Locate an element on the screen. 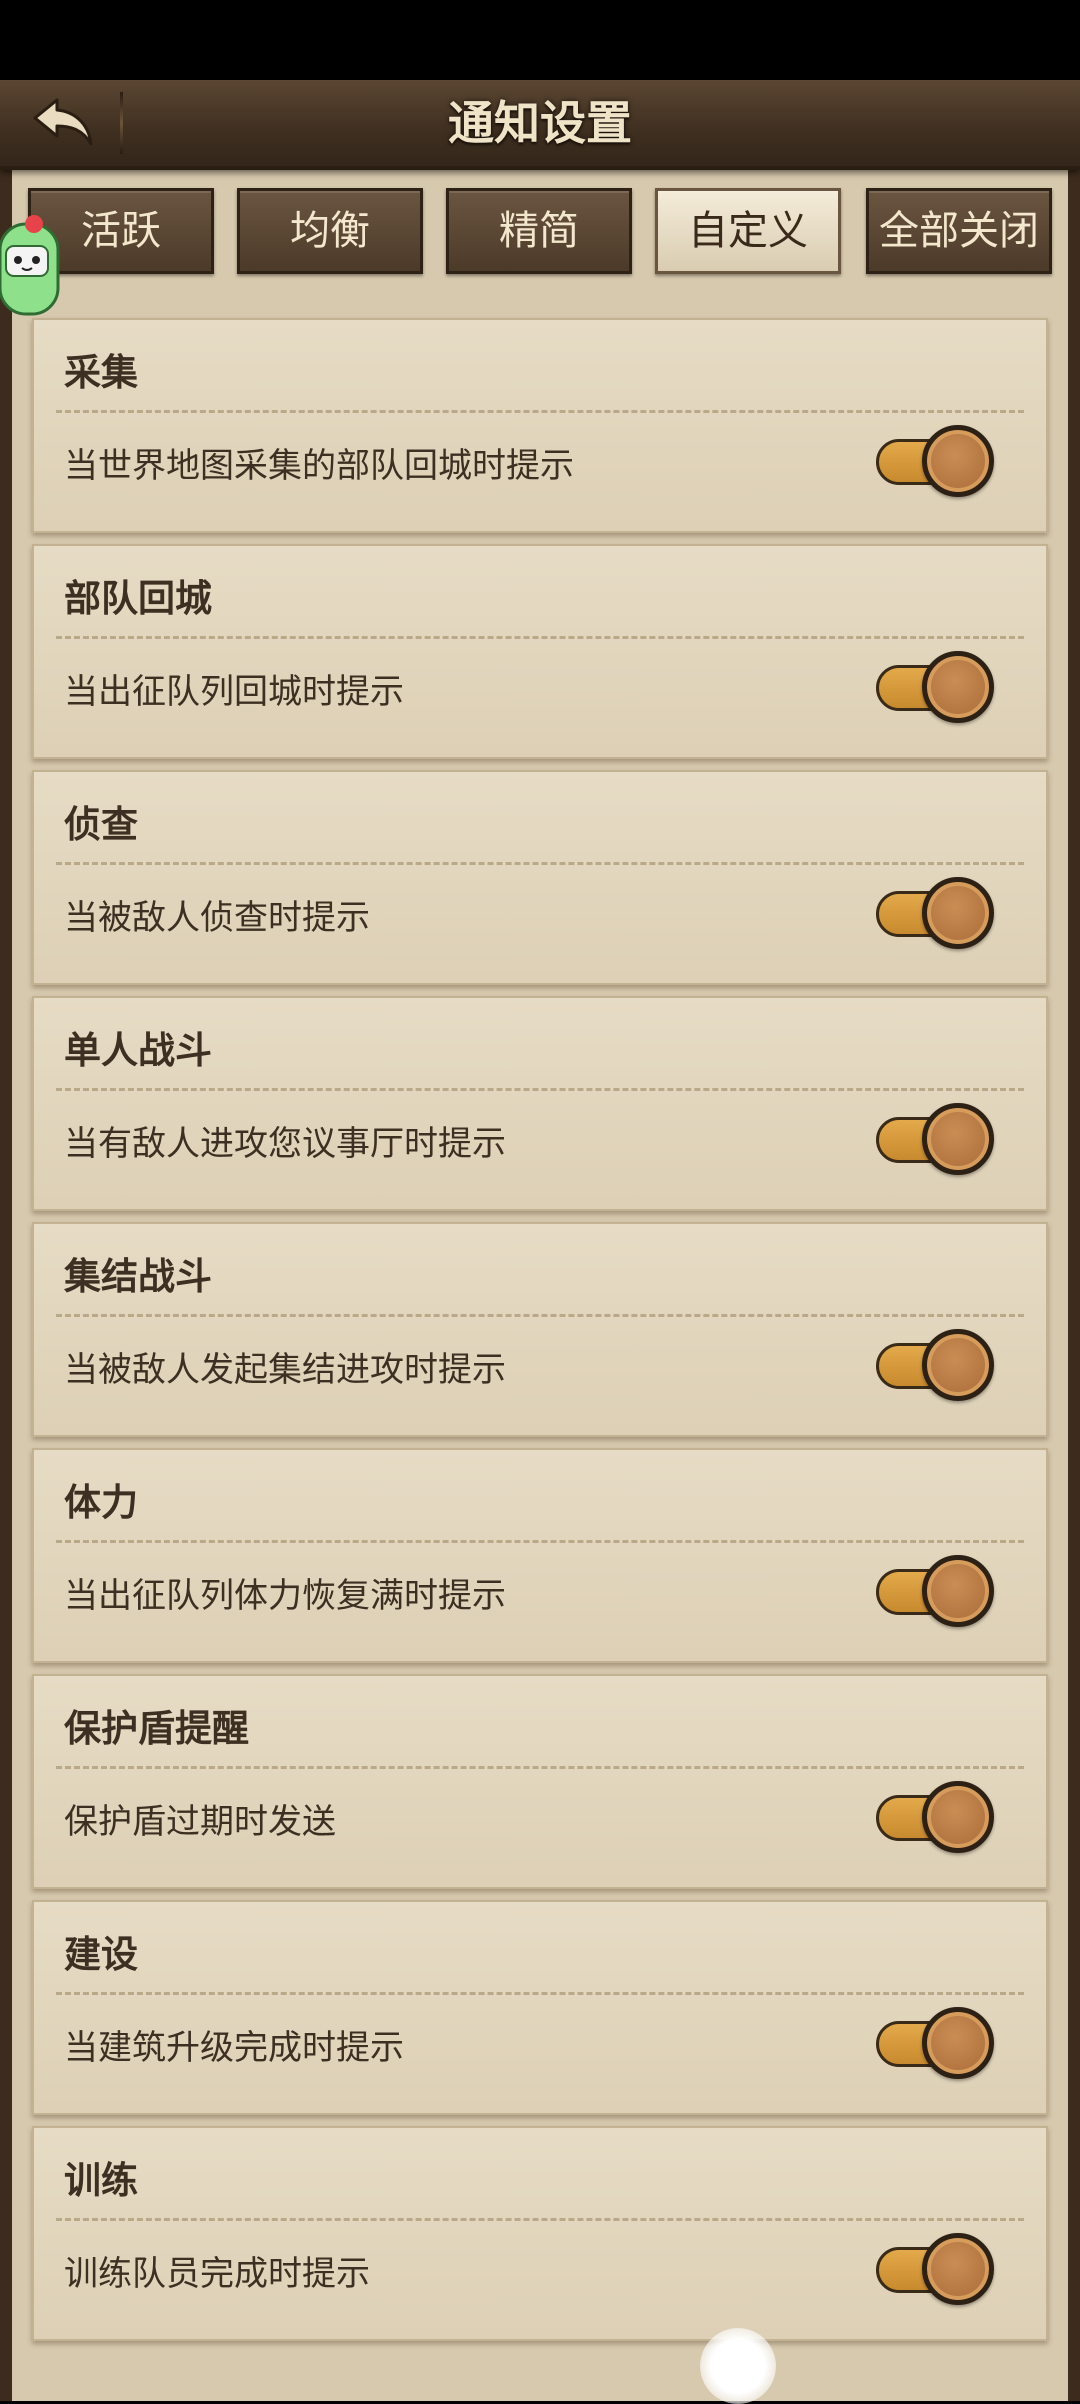 The width and height of the screenshot is (1080, 2404). setting-card-troop-return: 部队回城 当出征队列回城时提示 is located at coordinates (540, 651).